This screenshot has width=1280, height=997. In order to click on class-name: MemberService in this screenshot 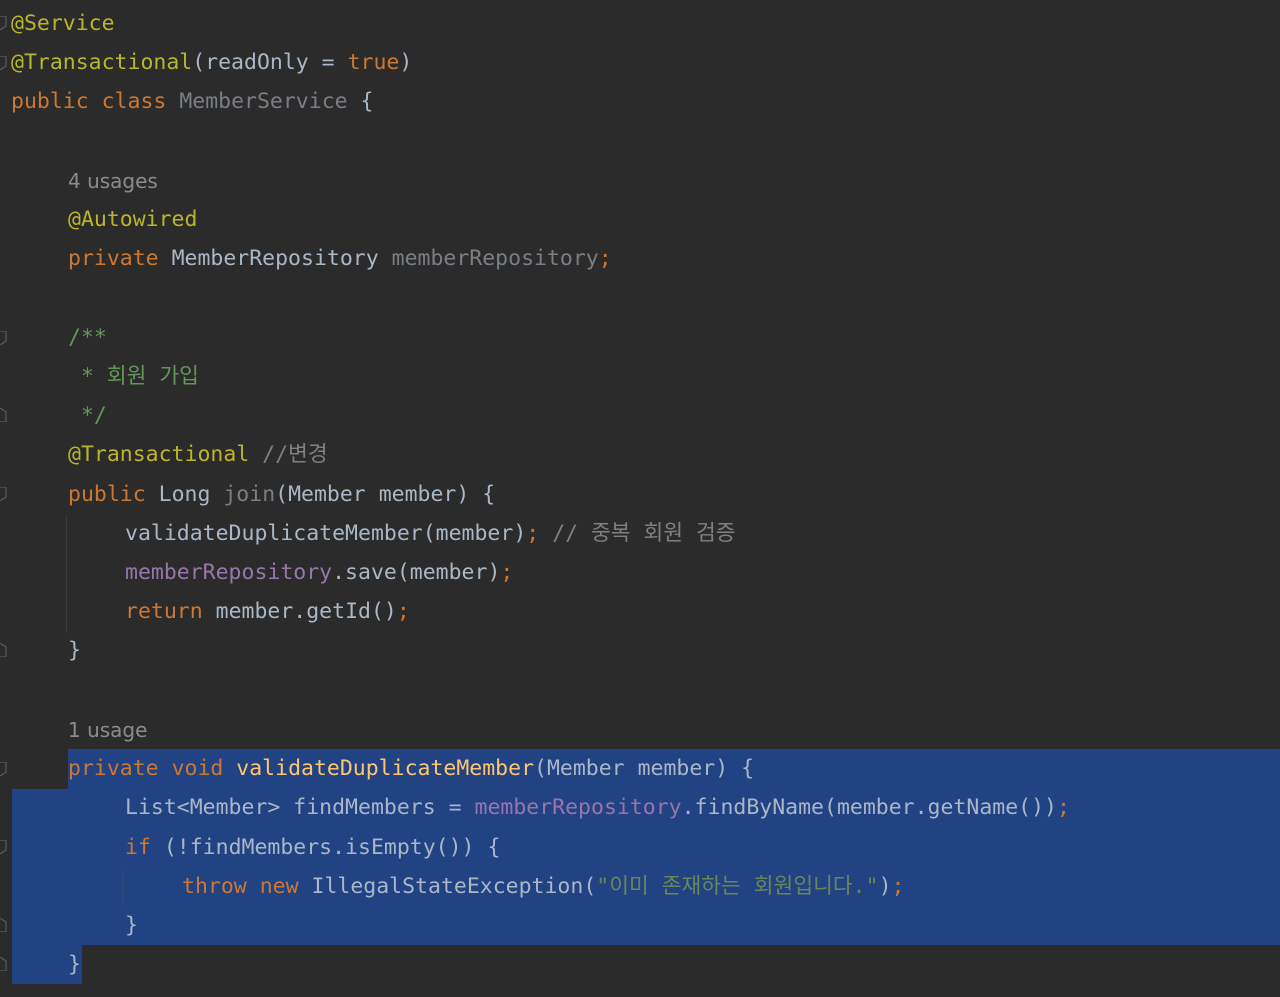, I will do `click(263, 101)`.